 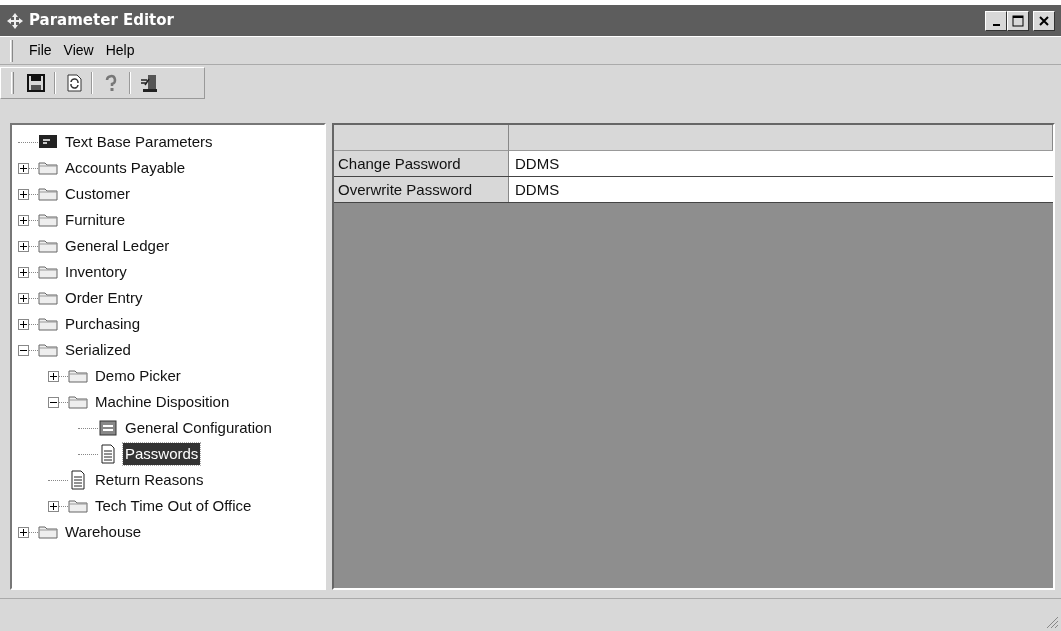 I want to click on tree-item: Order Entry, so click(x=104, y=298).